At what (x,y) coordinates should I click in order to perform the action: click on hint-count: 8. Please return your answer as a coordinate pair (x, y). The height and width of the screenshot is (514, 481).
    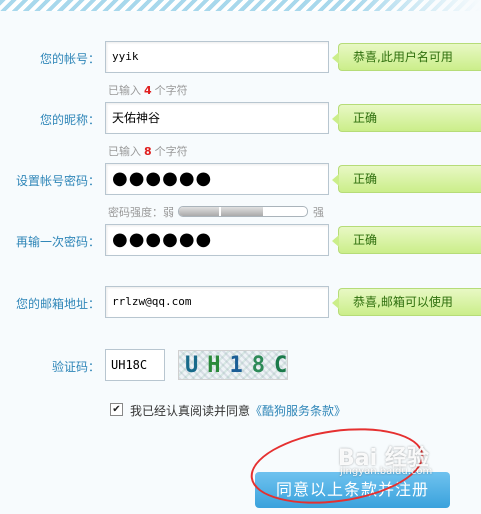
    Looking at the image, I should click on (148, 151).